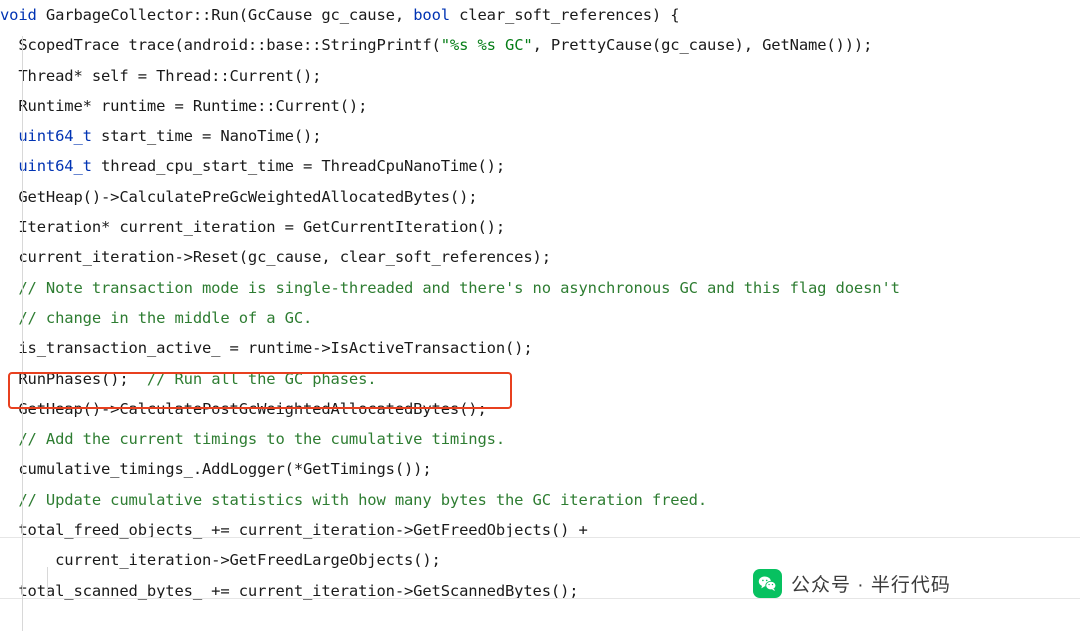  What do you see at coordinates (540, 598) in the screenshot?
I see `row-separator-bottom` at bounding box center [540, 598].